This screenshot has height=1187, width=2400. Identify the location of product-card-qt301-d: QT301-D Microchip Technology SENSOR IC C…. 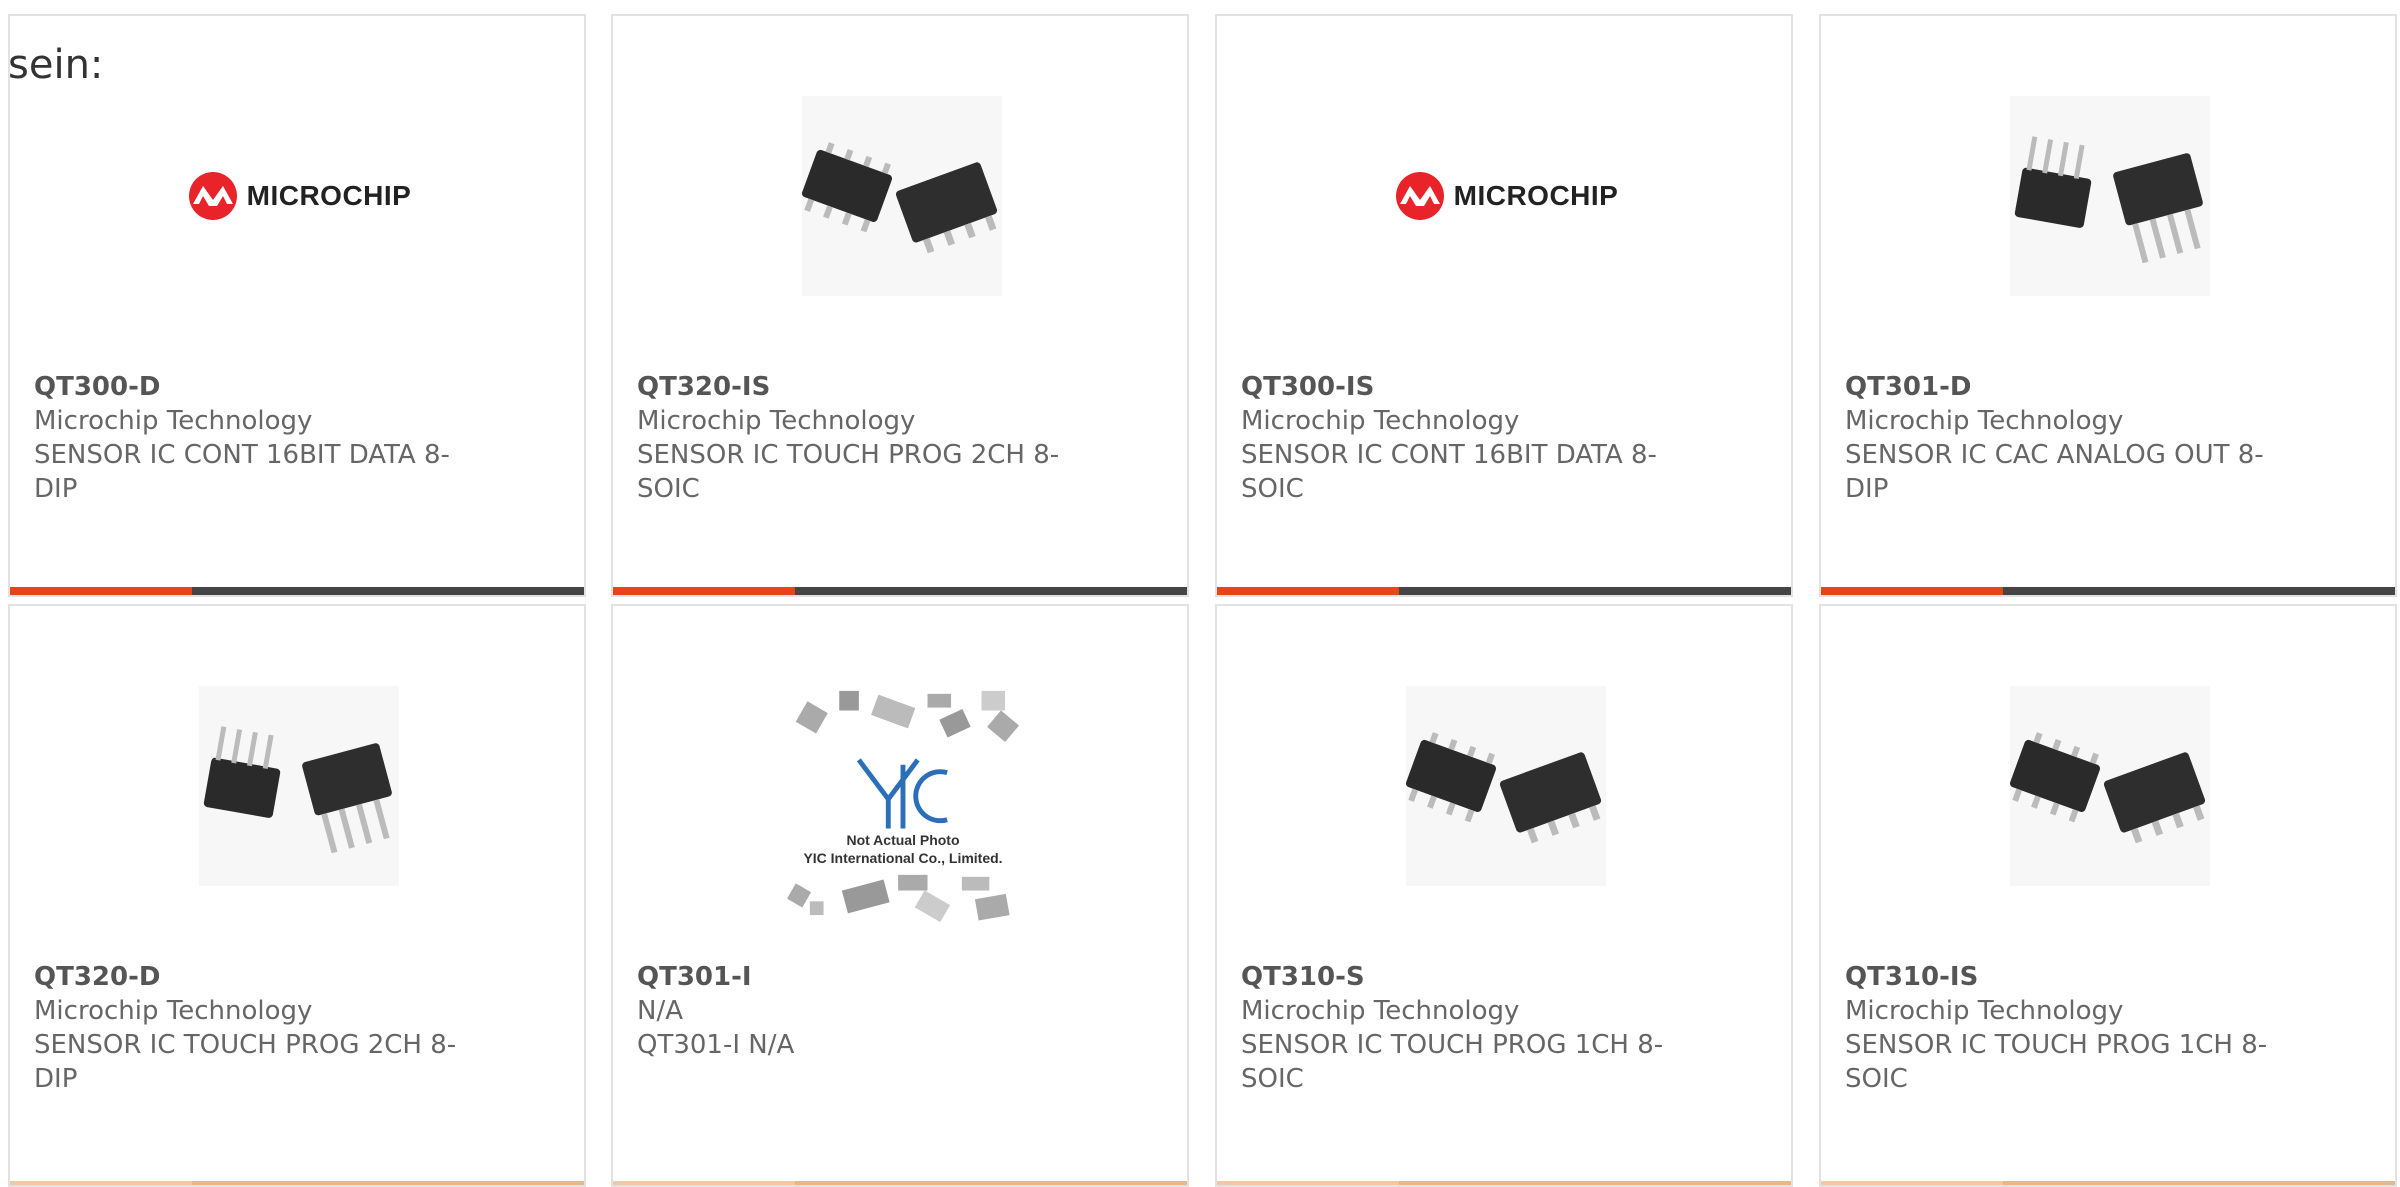
(2108, 305).